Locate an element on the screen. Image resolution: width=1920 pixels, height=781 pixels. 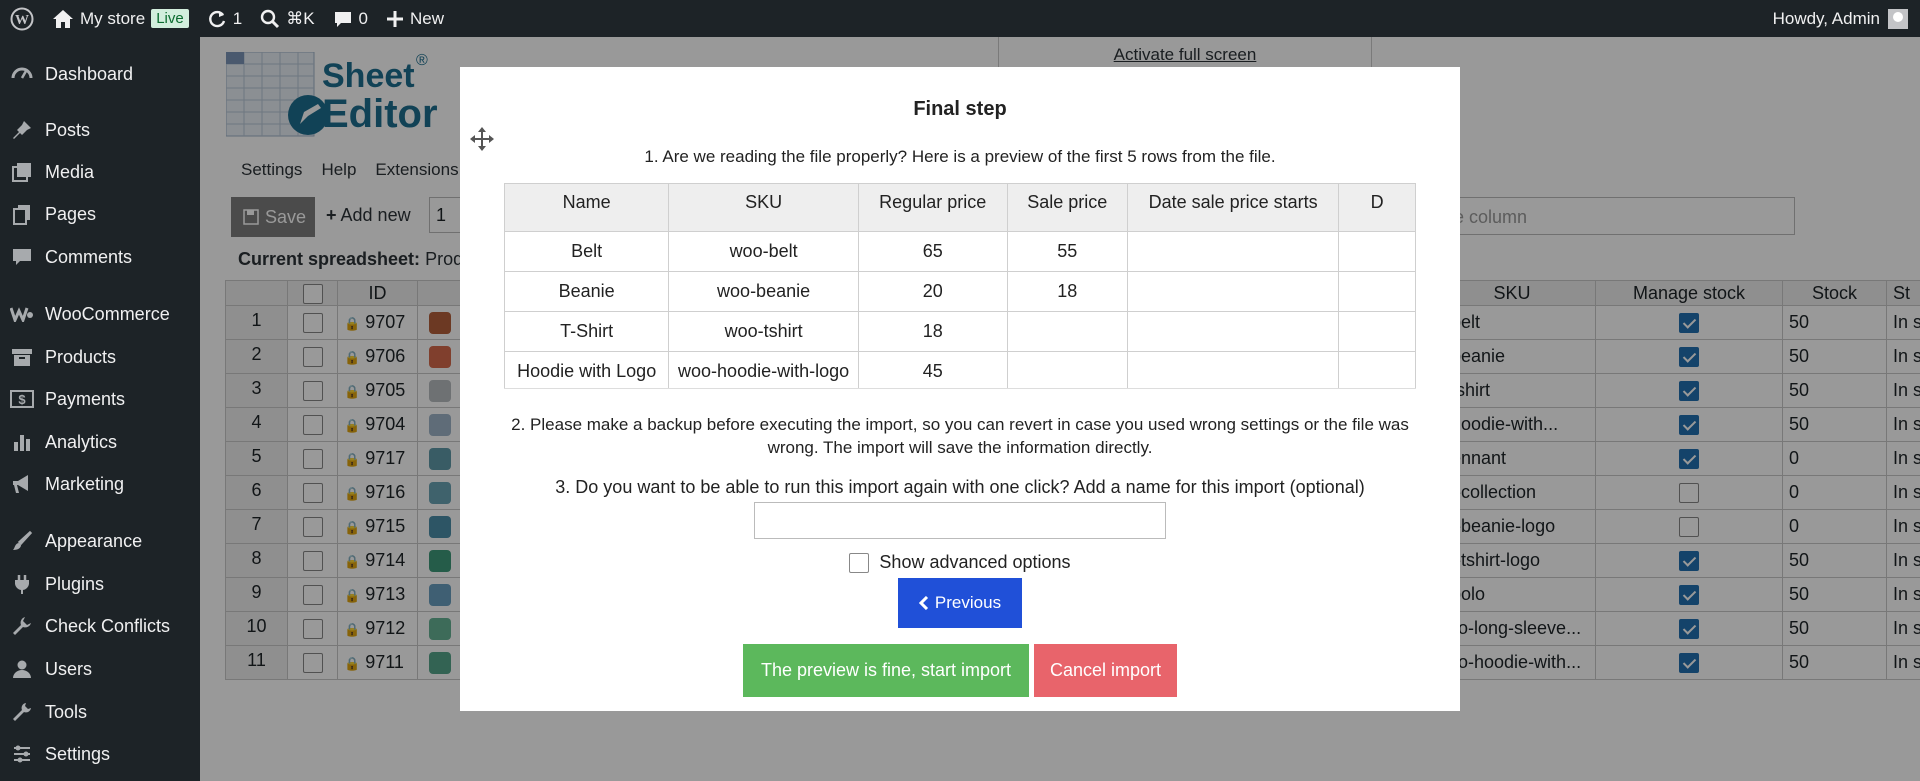
sidebar-item-plugins: Plugins is located at coordinates (100, 584).